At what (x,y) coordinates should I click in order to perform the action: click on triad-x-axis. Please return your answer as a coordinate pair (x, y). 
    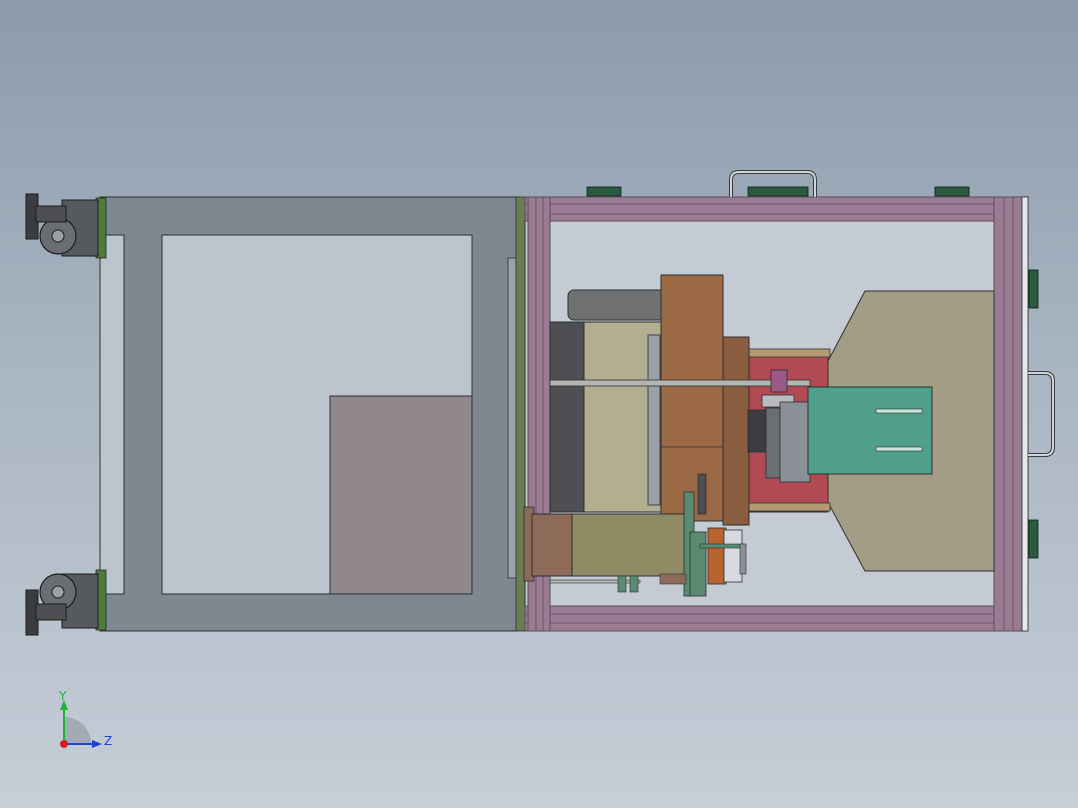
    Looking at the image, I should click on (64, 744).